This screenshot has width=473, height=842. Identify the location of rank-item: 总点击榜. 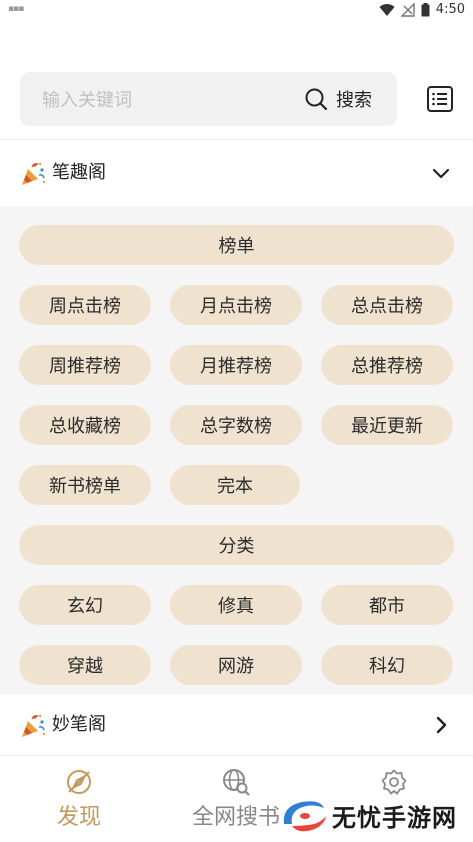
(387, 305).